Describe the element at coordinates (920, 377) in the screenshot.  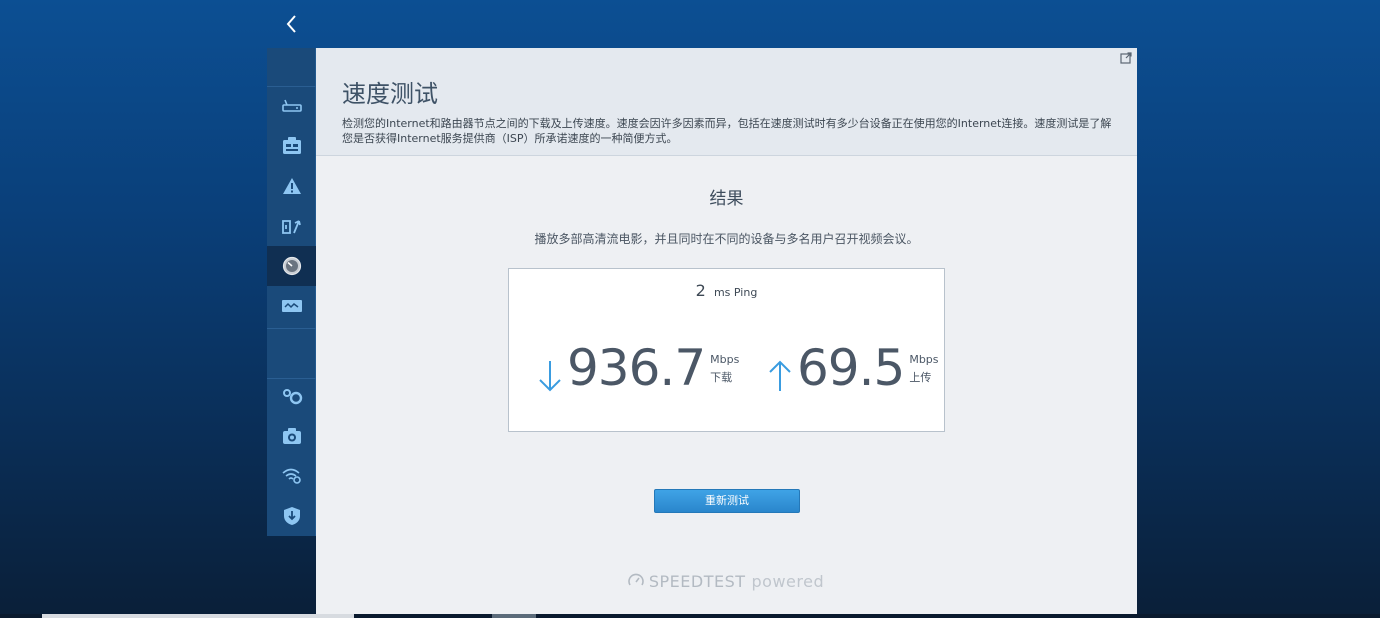
I see `upload-label: 上传` at that location.